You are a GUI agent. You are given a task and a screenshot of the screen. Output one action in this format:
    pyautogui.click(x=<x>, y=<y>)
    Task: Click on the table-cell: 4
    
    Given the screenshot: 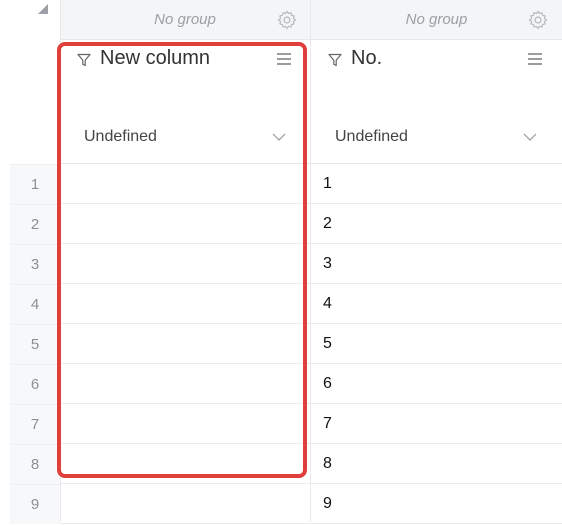 What is the action you would take?
    pyautogui.click(x=436, y=304)
    